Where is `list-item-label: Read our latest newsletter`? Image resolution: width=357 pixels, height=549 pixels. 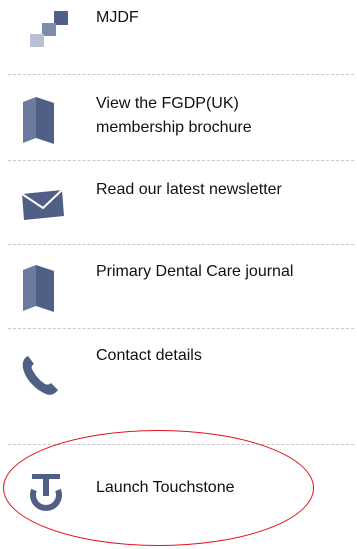
list-item-label: Read our latest newsletter is located at coordinates (189, 190).